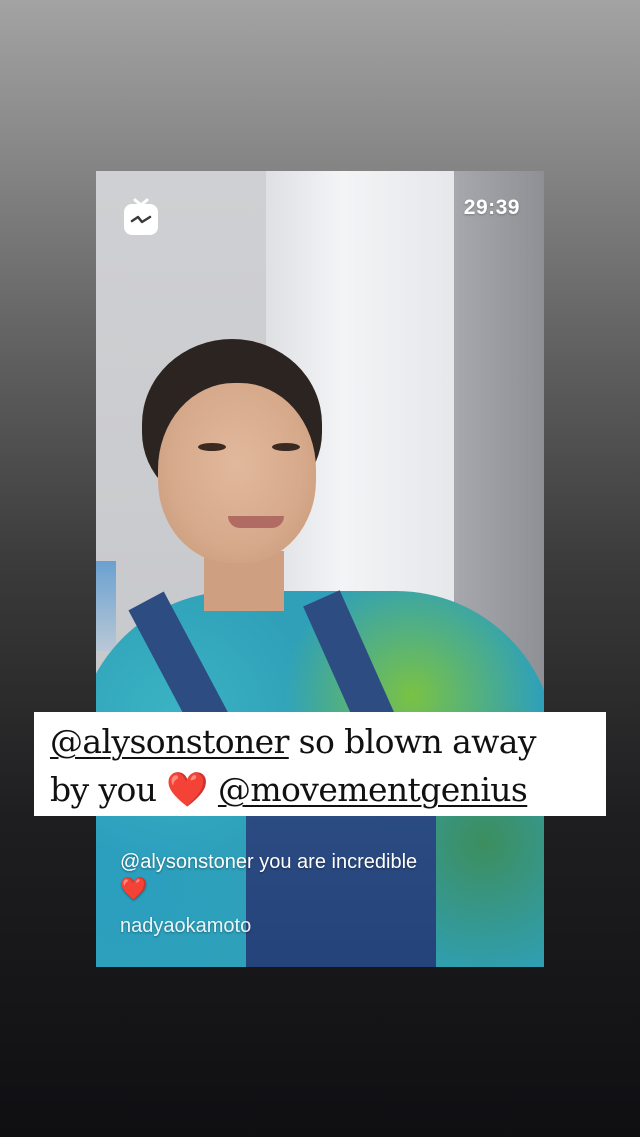 The height and width of the screenshot is (1137, 640). I want to click on comment-text: @alysonstoner you are incredible, so click(269, 862).